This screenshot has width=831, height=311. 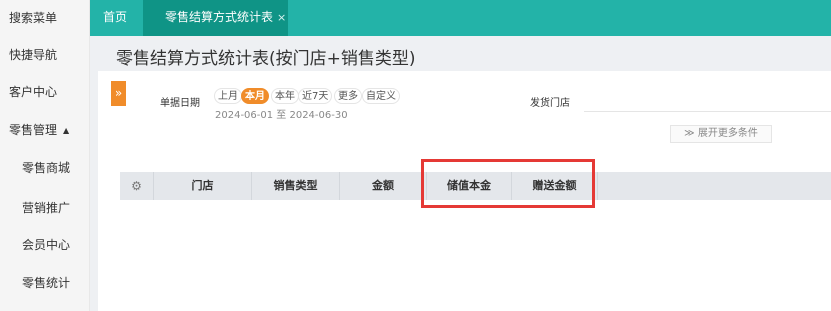 What do you see at coordinates (219, 17) in the screenshot?
I see `tab-label: 零售结算方式统计表` at bounding box center [219, 17].